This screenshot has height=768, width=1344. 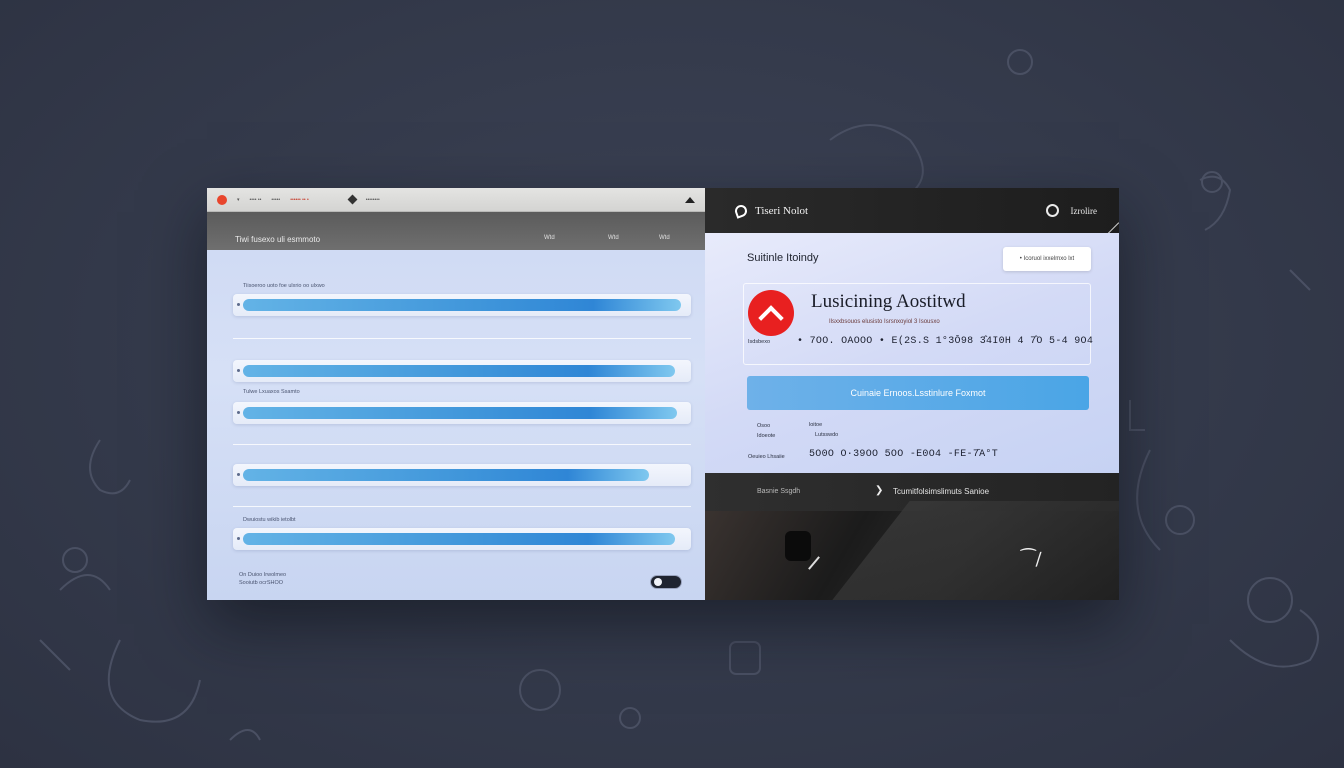 I want to click on footer-label-1: On Duioo Irwolmeo, so click(x=263, y=575).